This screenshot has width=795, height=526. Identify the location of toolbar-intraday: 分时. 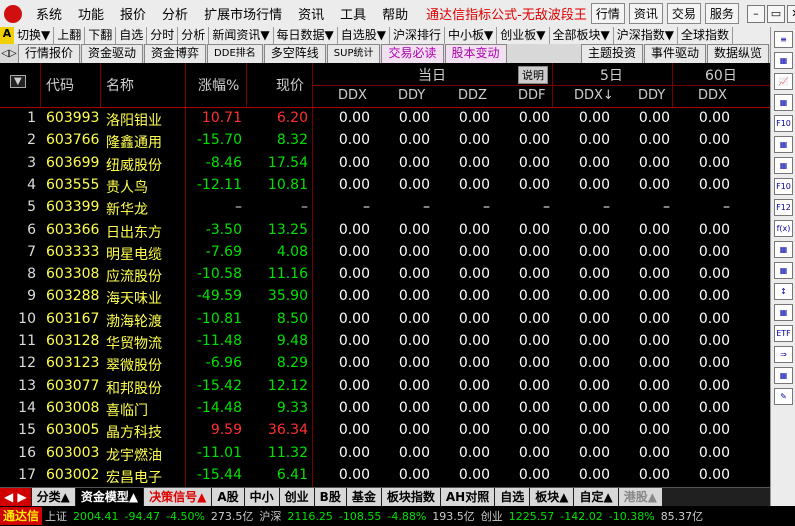
(163, 35).